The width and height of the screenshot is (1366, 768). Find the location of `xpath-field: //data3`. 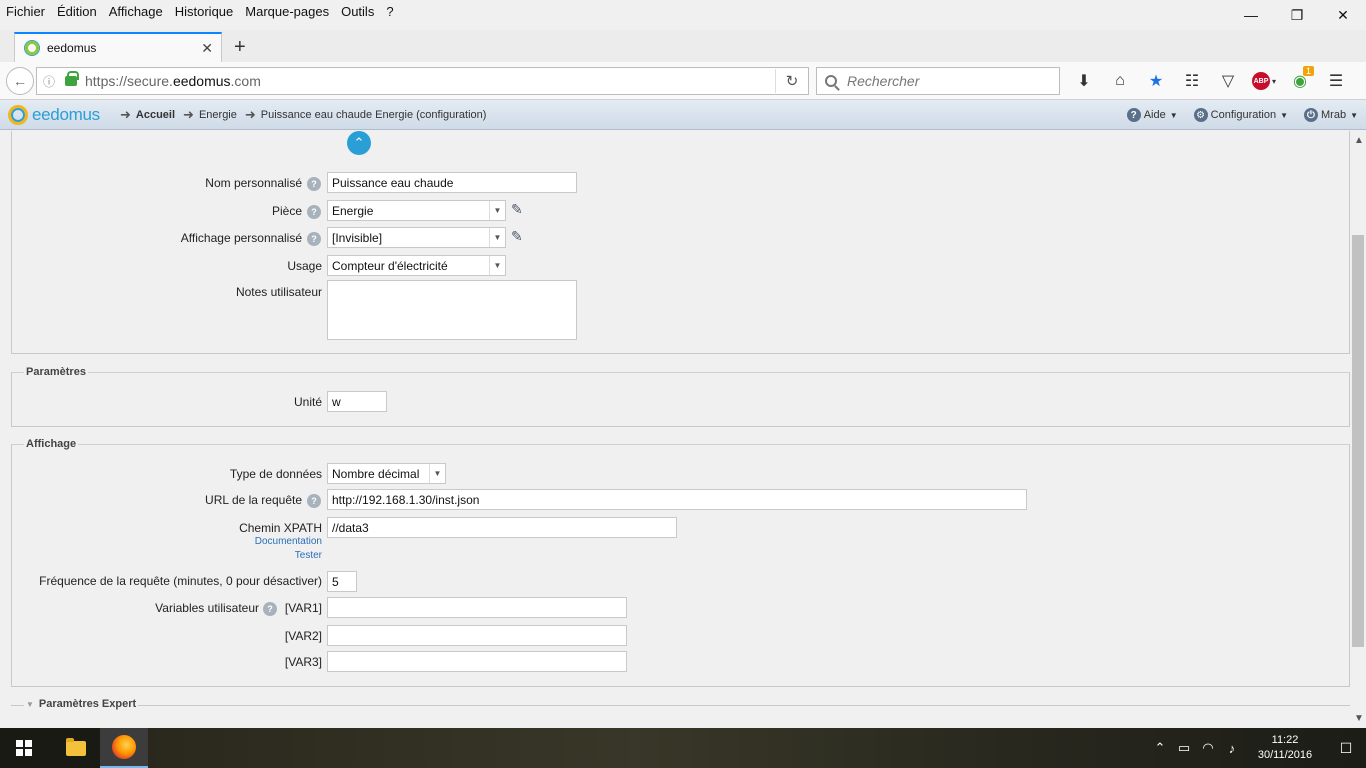

xpath-field: //data3 is located at coordinates (502, 527).